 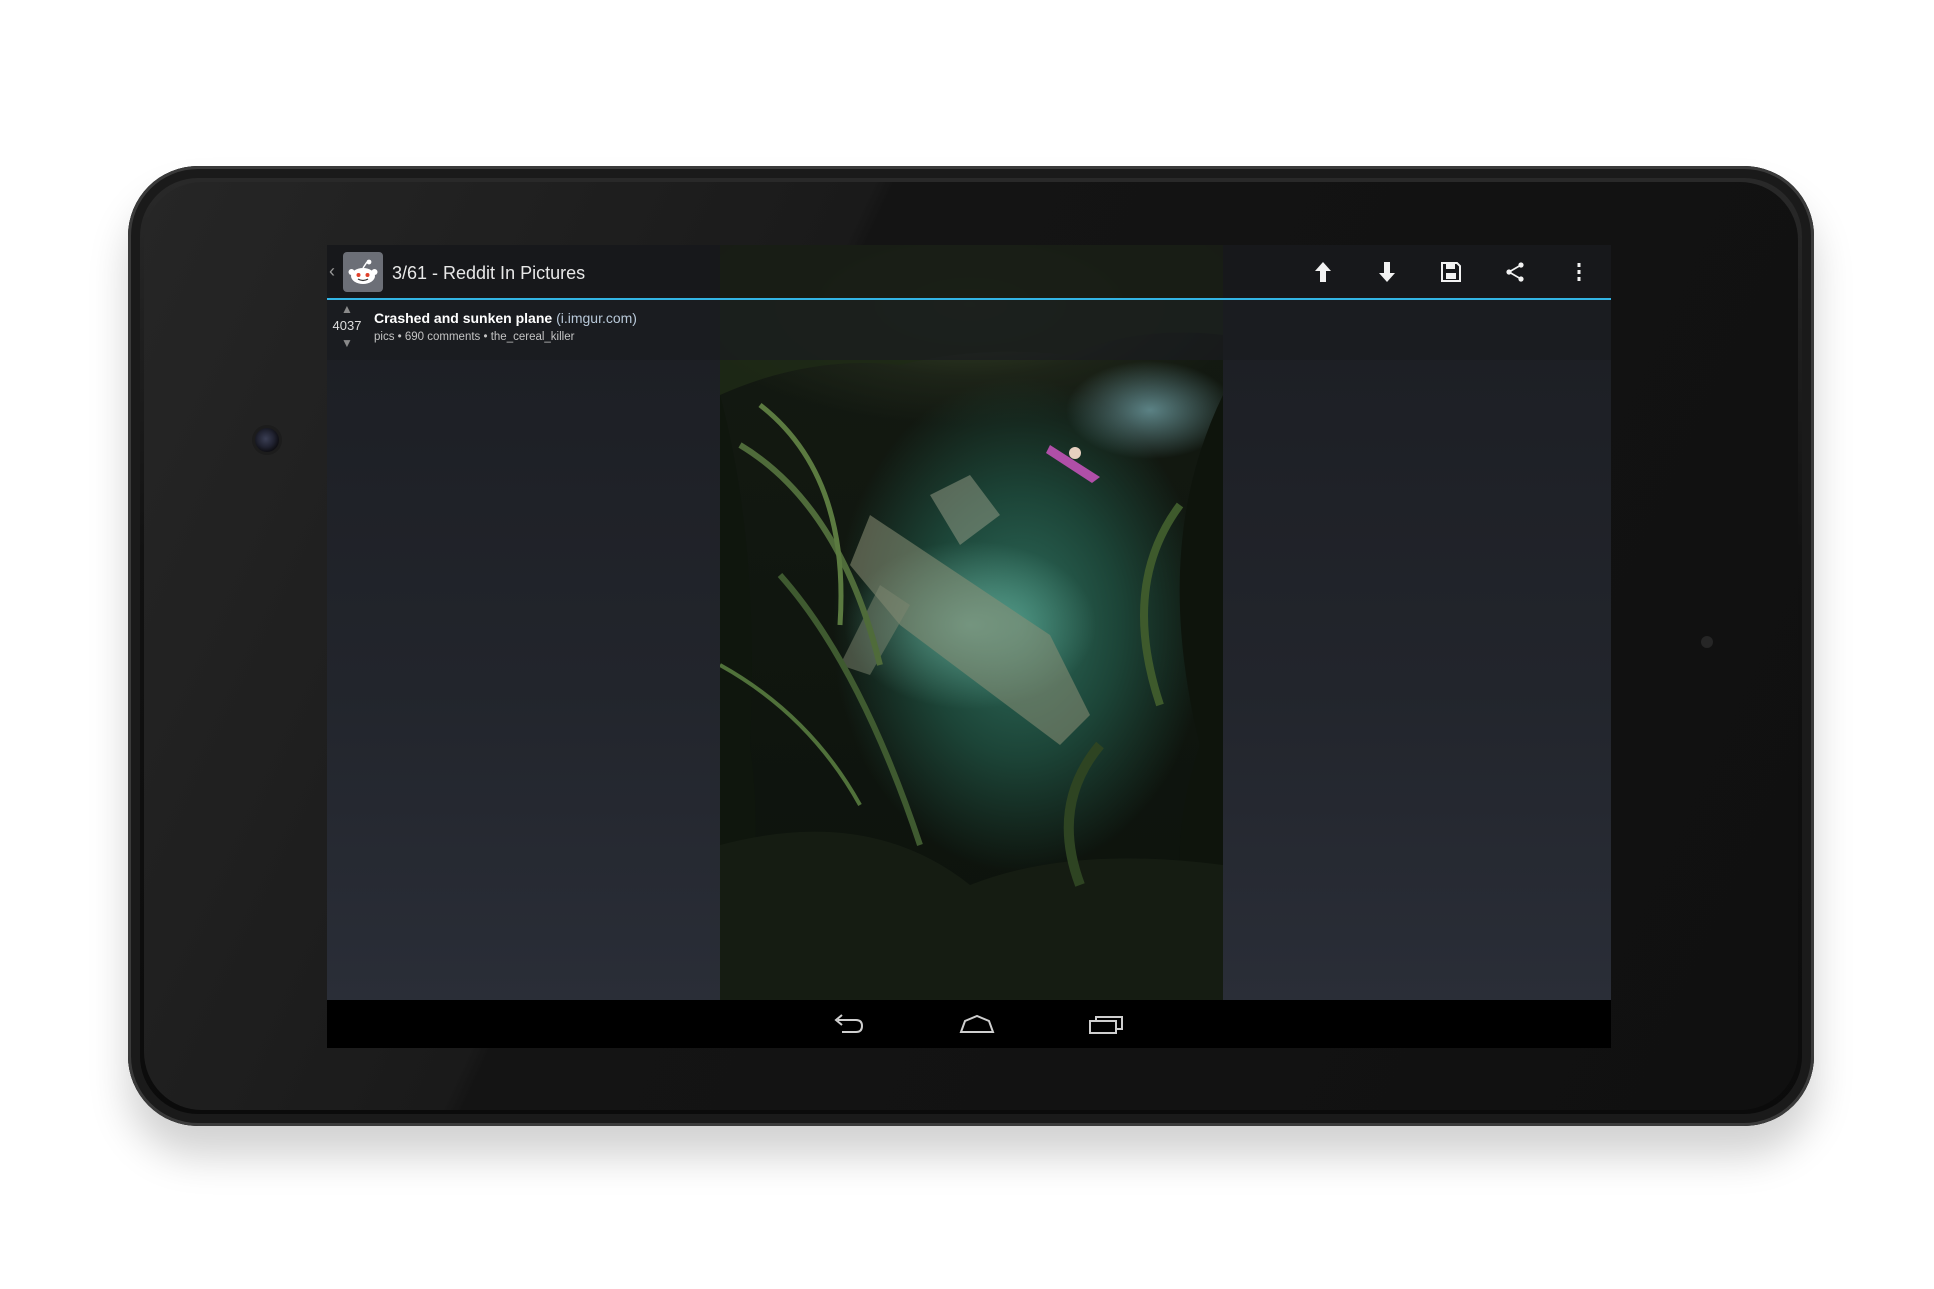 I want to click on share-button, so click(x=1515, y=271).